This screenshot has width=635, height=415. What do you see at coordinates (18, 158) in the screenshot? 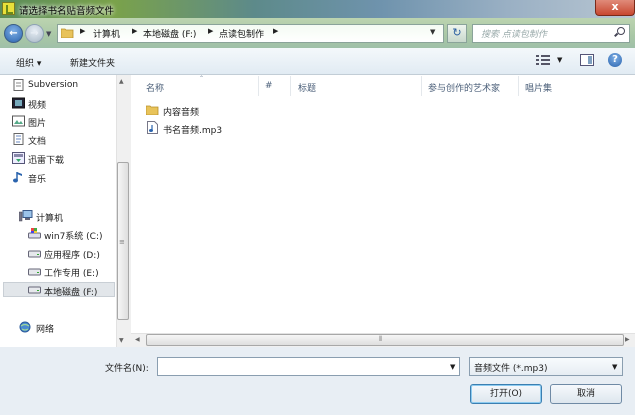
I see `download-library-icon` at bounding box center [18, 158].